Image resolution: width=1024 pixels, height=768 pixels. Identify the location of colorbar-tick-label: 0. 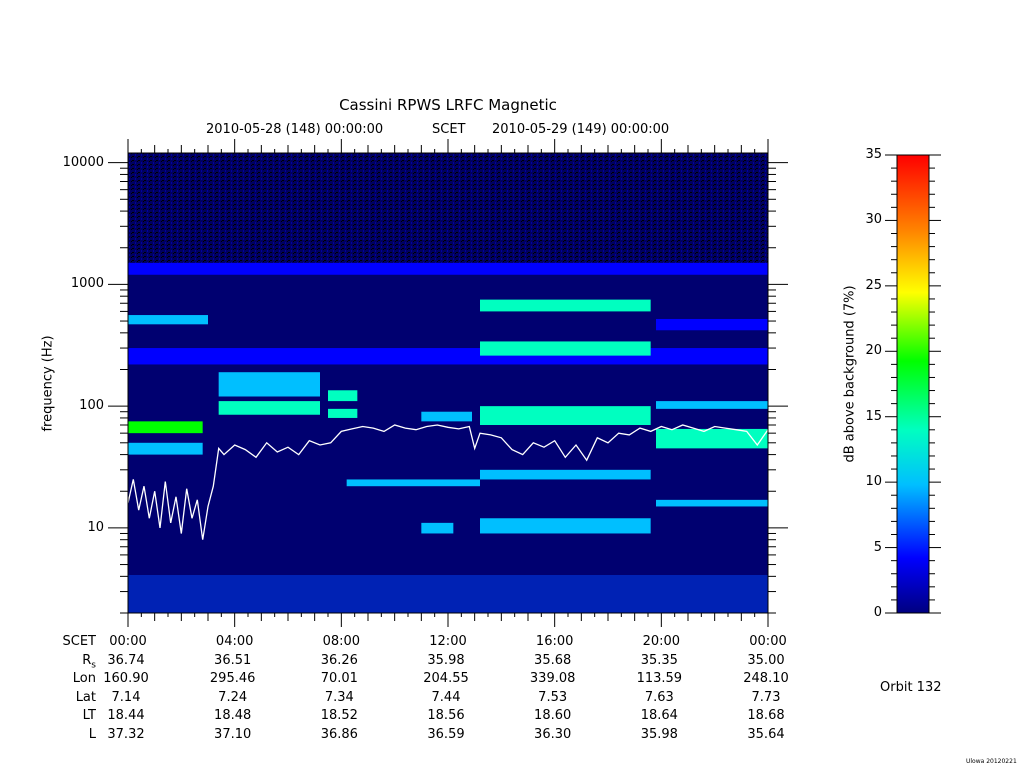
(877, 612).